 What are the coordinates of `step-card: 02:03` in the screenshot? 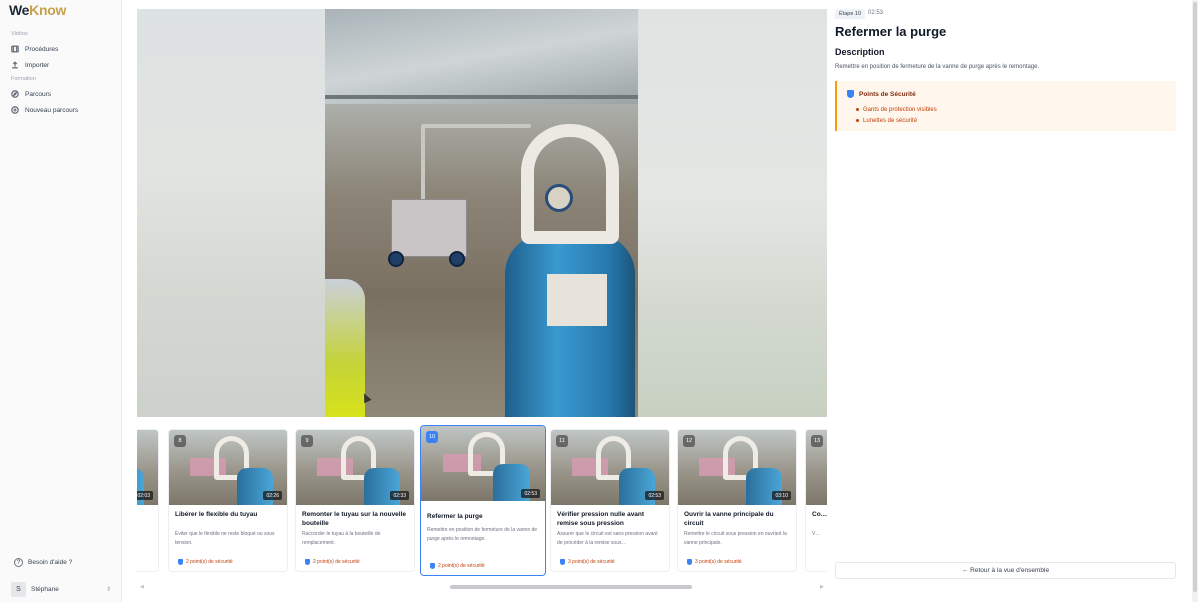 It's located at (148, 500).